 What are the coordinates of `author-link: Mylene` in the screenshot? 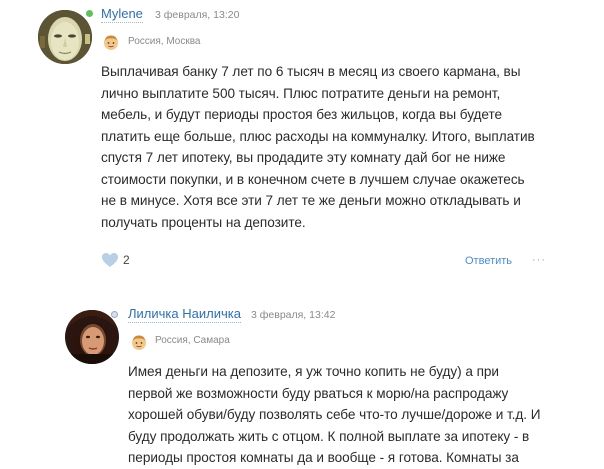 It's located at (122, 14).